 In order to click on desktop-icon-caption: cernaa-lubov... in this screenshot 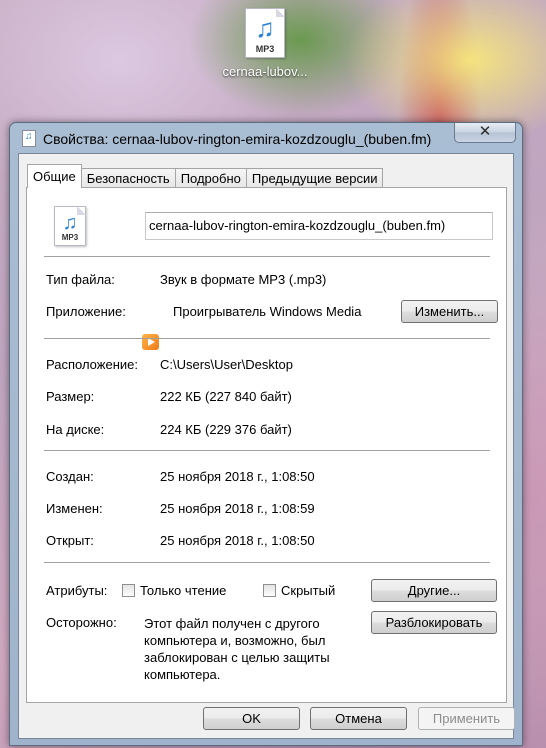, I will do `click(265, 71)`.